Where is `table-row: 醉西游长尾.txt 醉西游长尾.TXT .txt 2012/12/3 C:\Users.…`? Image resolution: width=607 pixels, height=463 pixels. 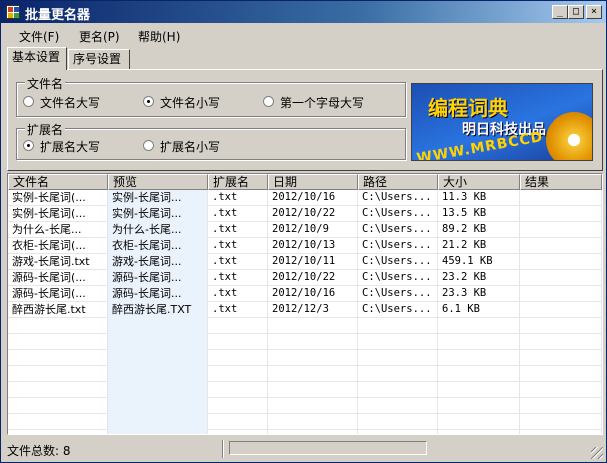 table-row: 醉西游长尾.txt 醉西游长尾.TXT .txt 2012/12/3 C:\Users.… is located at coordinates (305, 310).